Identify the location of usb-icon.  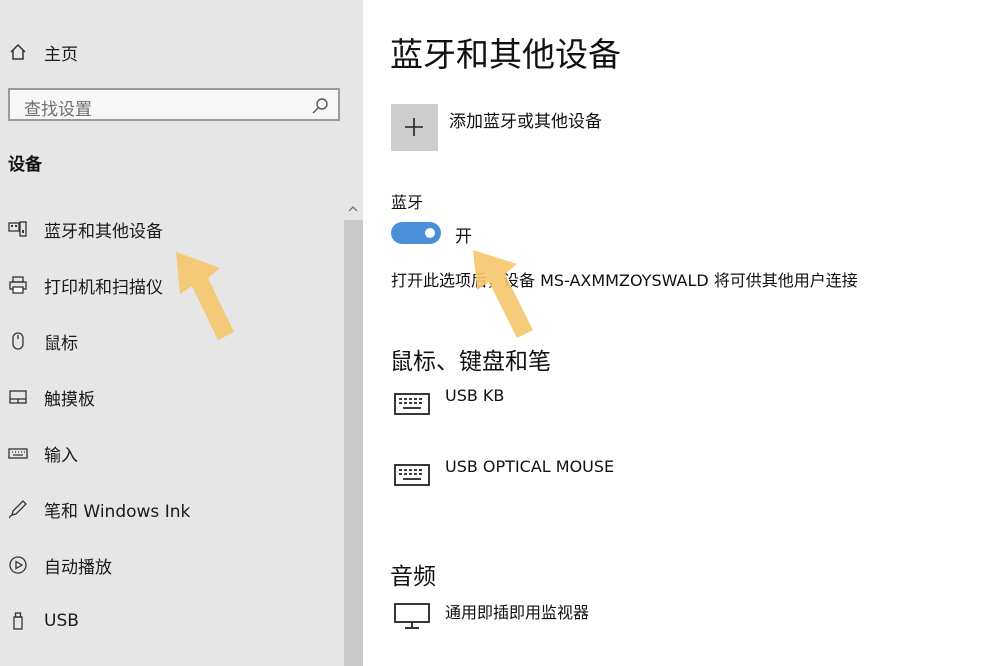
(18, 621).